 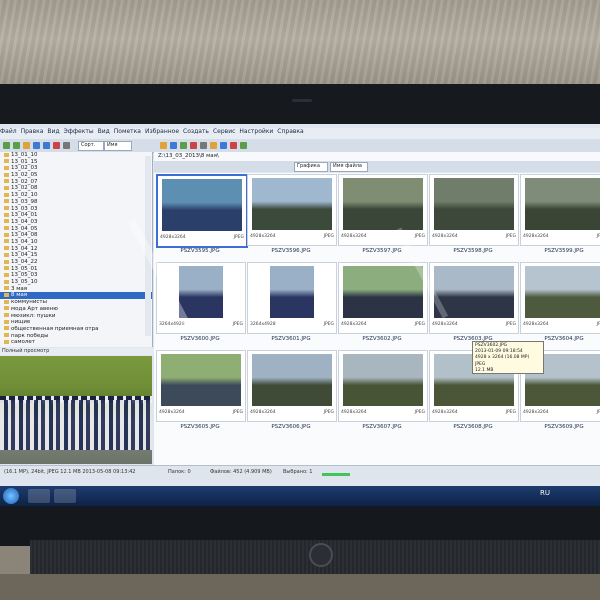 I want to click on thumbnail: 4928x3264 JPEG PSZV3606.JPG, so click(x=292, y=393).